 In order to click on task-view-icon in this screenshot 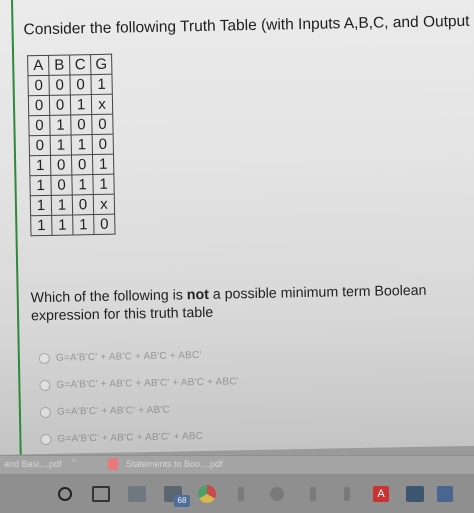, I will do `click(101, 494)`.